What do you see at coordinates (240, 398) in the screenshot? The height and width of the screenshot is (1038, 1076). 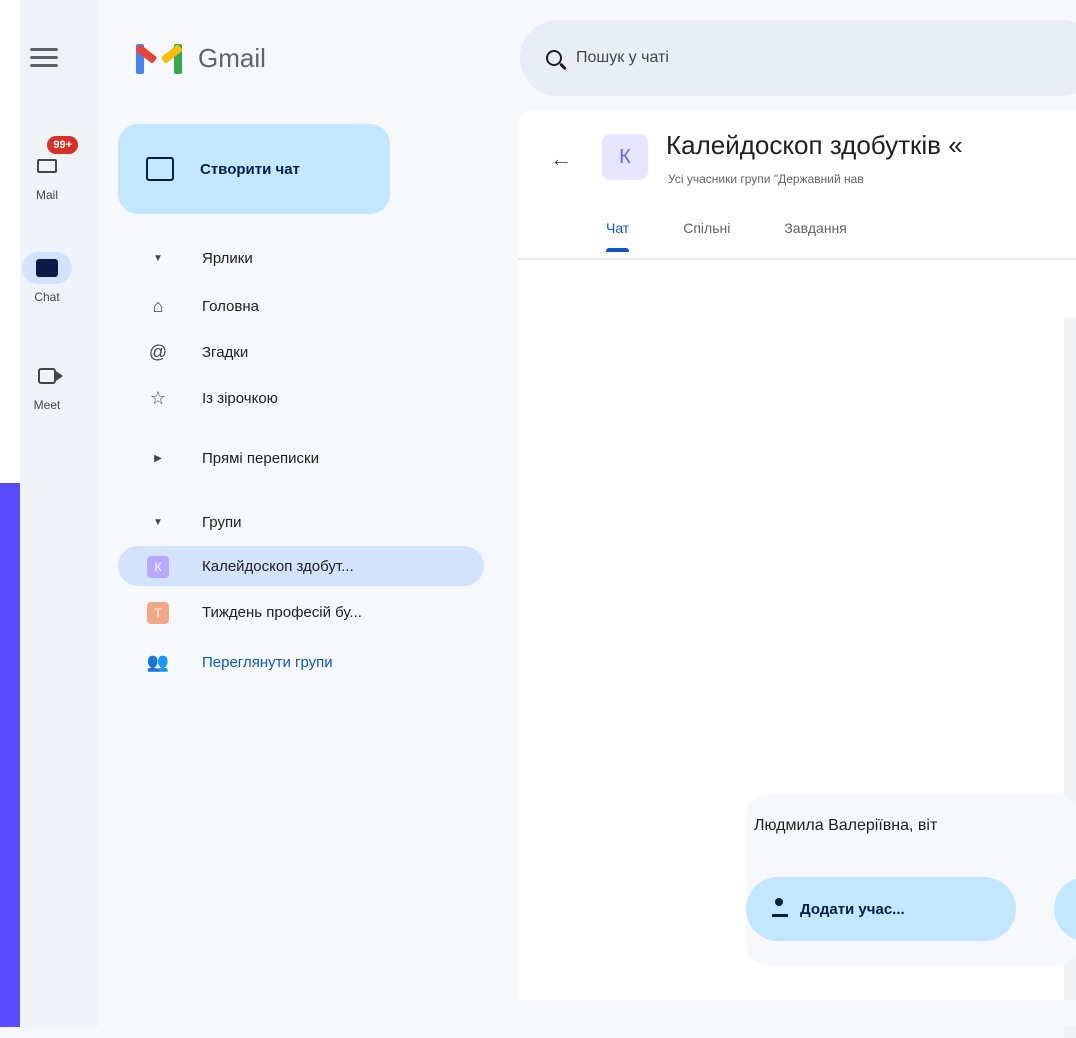 I see `nav-starred-label: Із зірочкою` at bounding box center [240, 398].